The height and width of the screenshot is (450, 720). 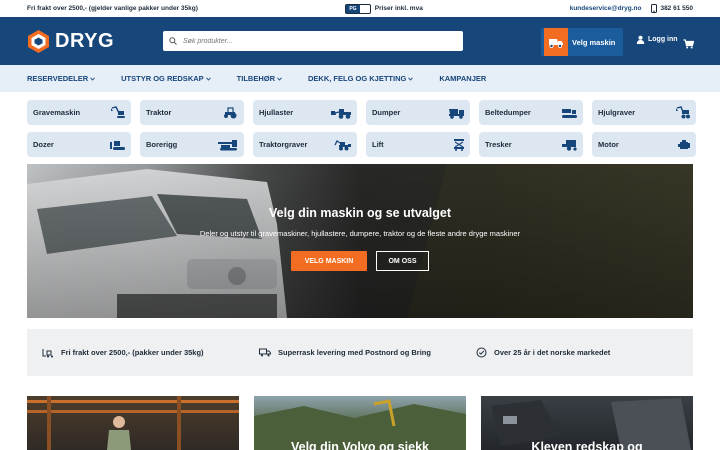 What do you see at coordinates (644, 112) in the screenshot?
I see `category-hjulgraver: Hjulgraver` at bounding box center [644, 112].